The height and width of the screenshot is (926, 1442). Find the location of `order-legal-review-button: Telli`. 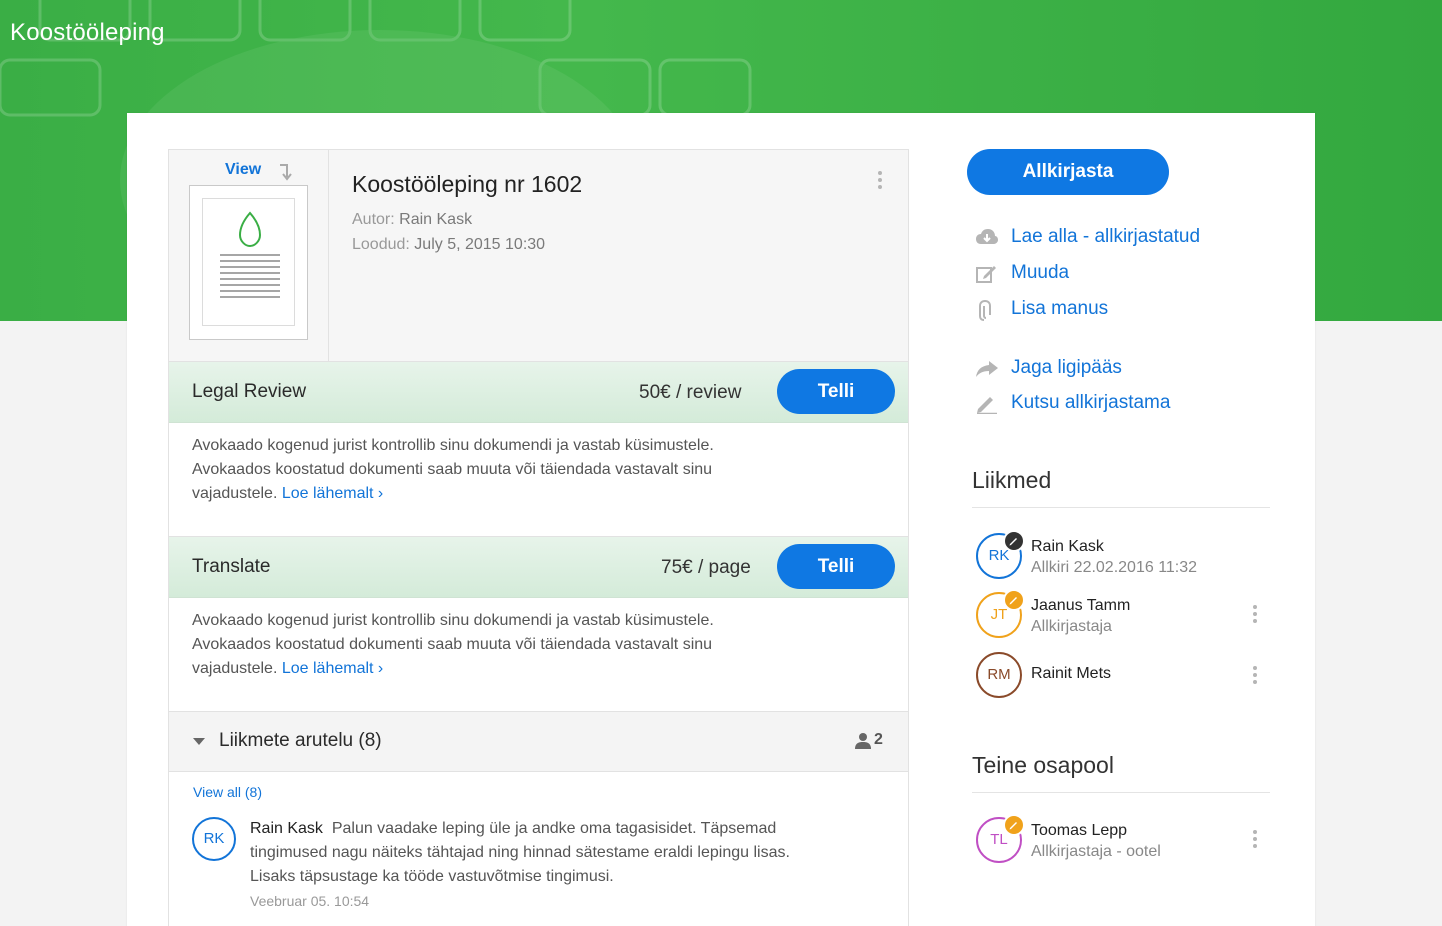

order-legal-review-button: Telli is located at coordinates (836, 391).